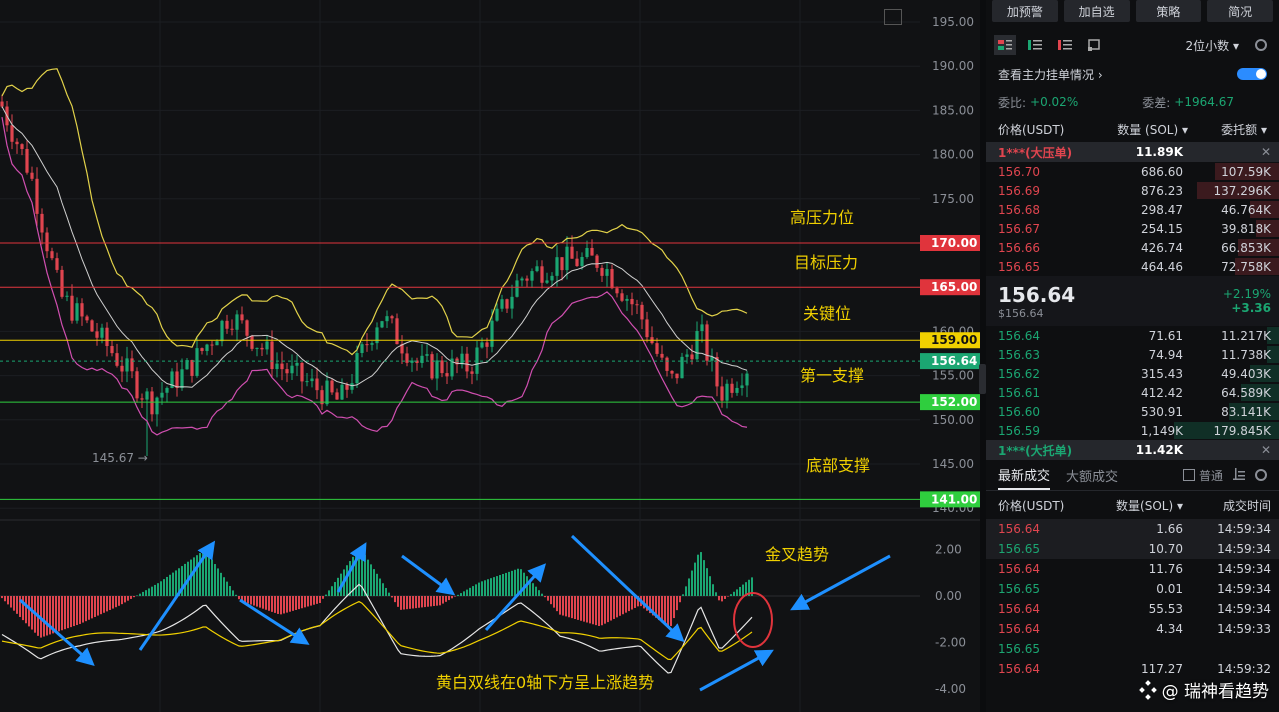 This screenshot has height=712, width=1279. What do you see at coordinates (1242, 430) in the screenshot?
I see `bid-amount: 179.845K` at bounding box center [1242, 430].